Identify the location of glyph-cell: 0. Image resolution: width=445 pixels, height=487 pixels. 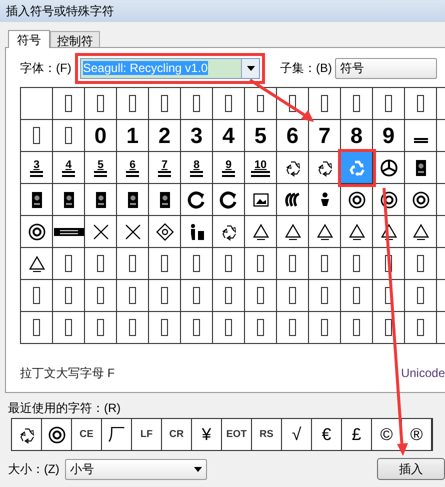
(101, 136).